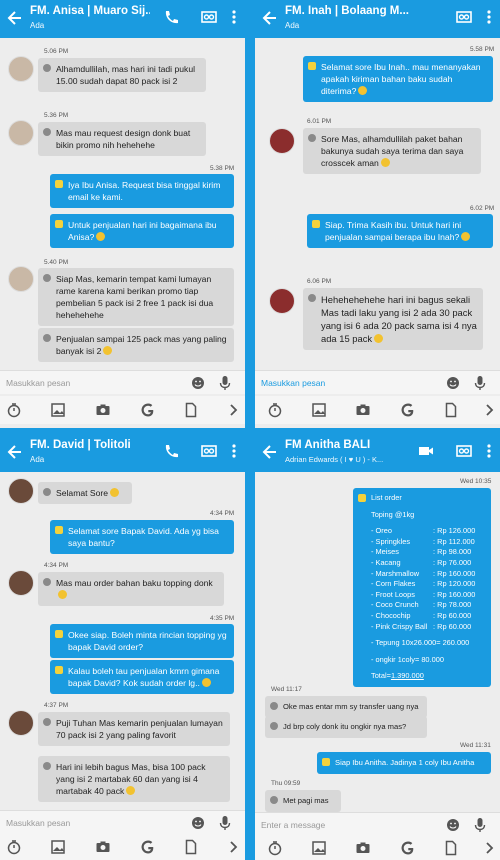 The width and height of the screenshot is (500, 860). Describe the element at coordinates (381, 676) in the screenshot. I see `order-total-label: Total=` at that location.